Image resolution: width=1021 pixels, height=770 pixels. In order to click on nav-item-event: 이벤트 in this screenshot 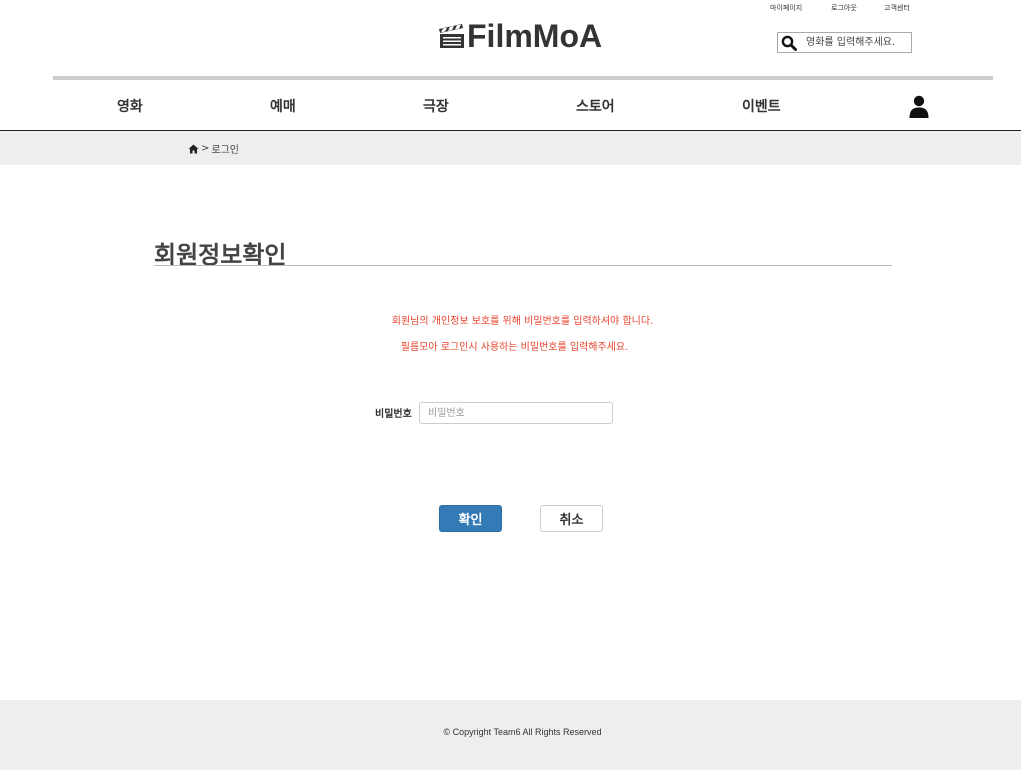, I will do `click(761, 106)`.